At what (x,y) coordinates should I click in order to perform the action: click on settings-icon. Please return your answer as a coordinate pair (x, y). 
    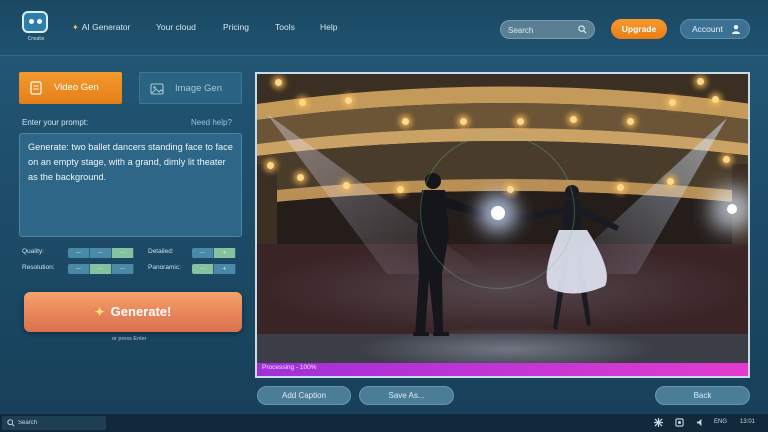
    Looking at the image, I should click on (658, 422).